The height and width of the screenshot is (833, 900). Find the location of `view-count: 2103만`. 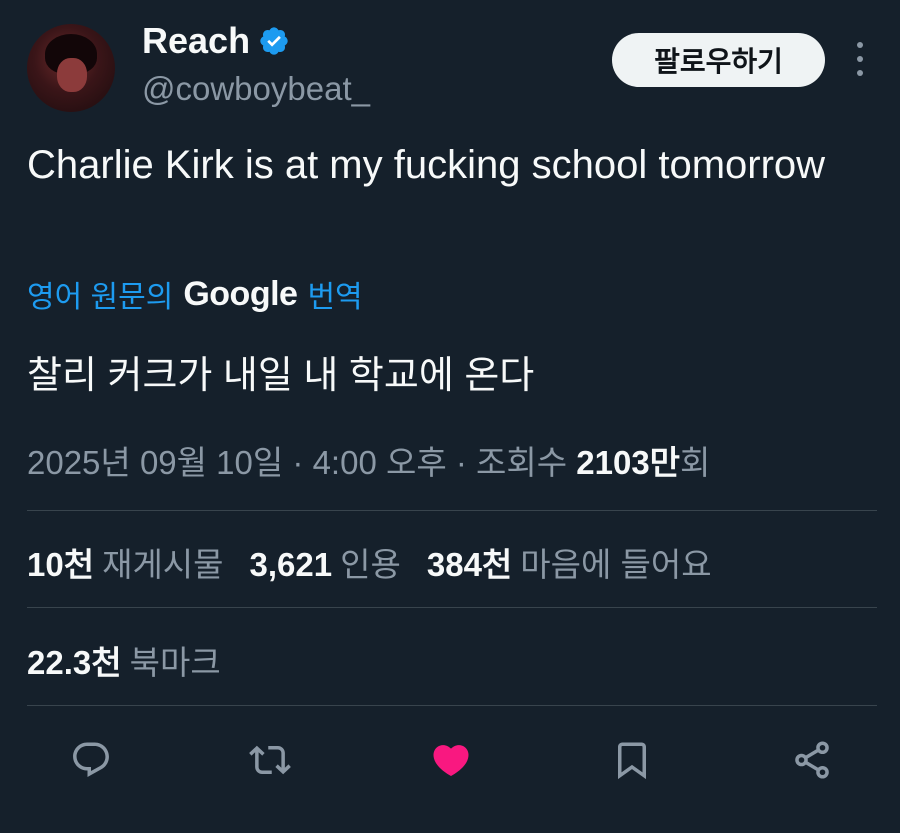

view-count: 2103만 is located at coordinates (628, 462).